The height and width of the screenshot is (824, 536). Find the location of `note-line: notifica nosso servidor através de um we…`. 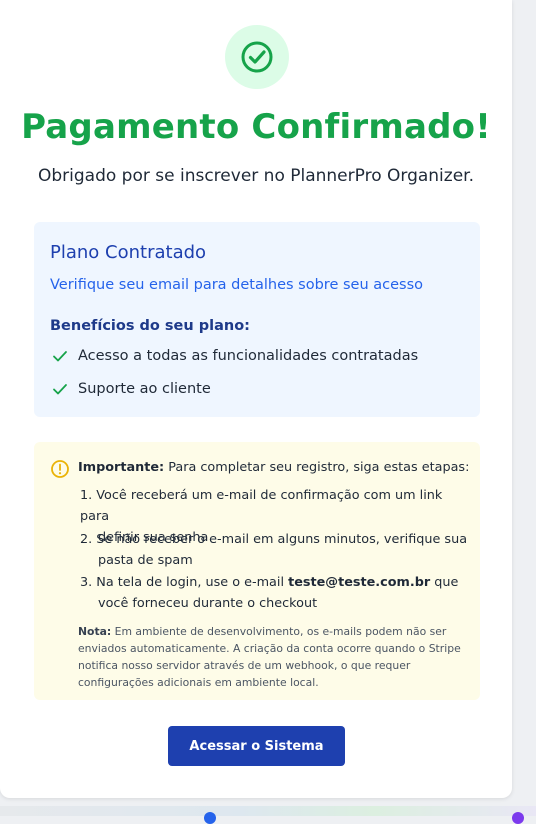

note-line: notifica nosso servidor através de um we… is located at coordinates (244, 665).